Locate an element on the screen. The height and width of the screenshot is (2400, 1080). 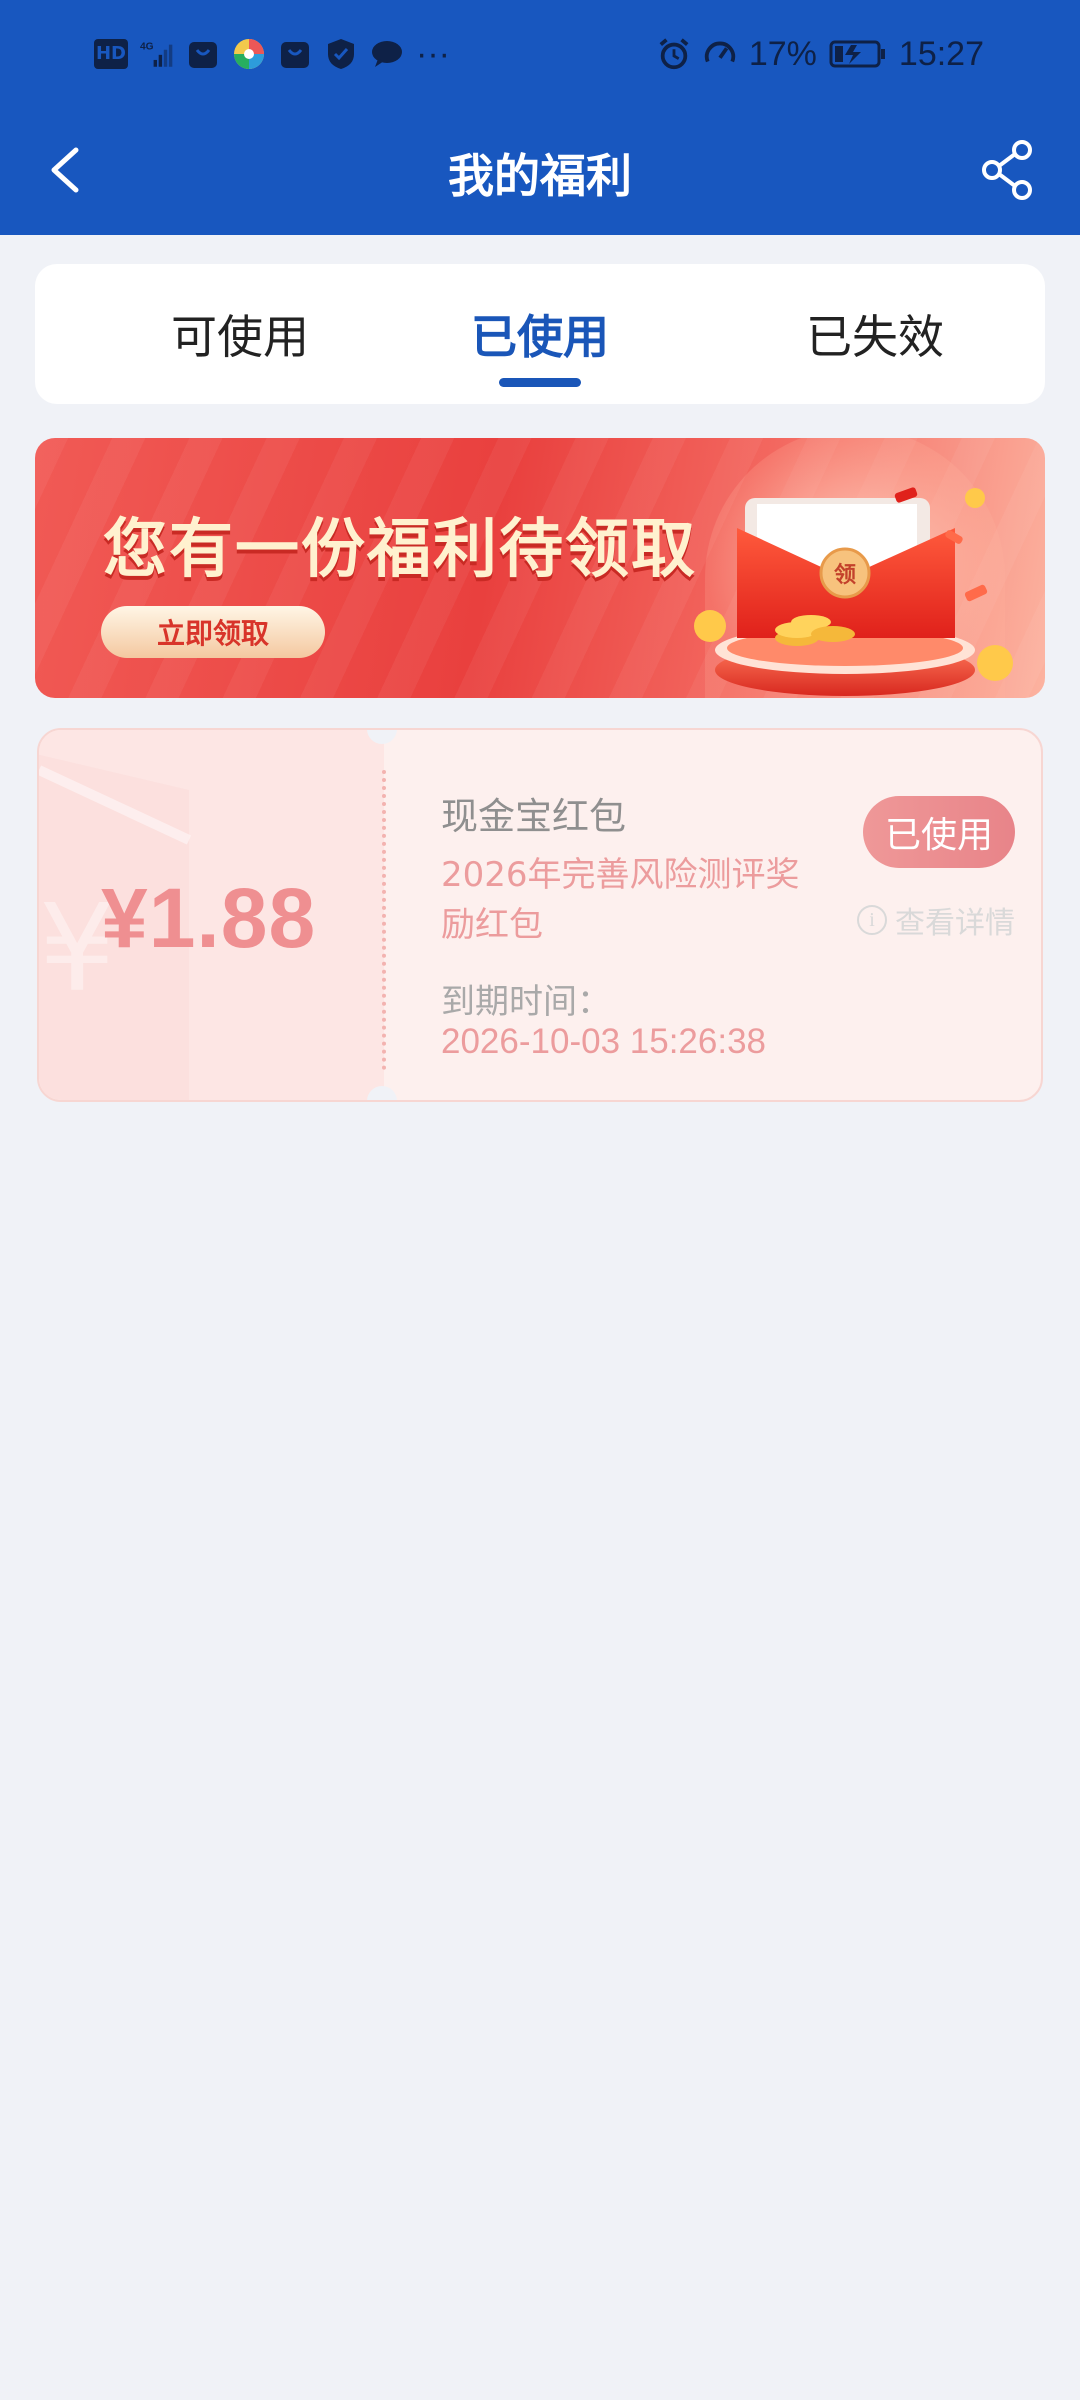
tab-expired: 已失效 is located at coordinates (875, 334).